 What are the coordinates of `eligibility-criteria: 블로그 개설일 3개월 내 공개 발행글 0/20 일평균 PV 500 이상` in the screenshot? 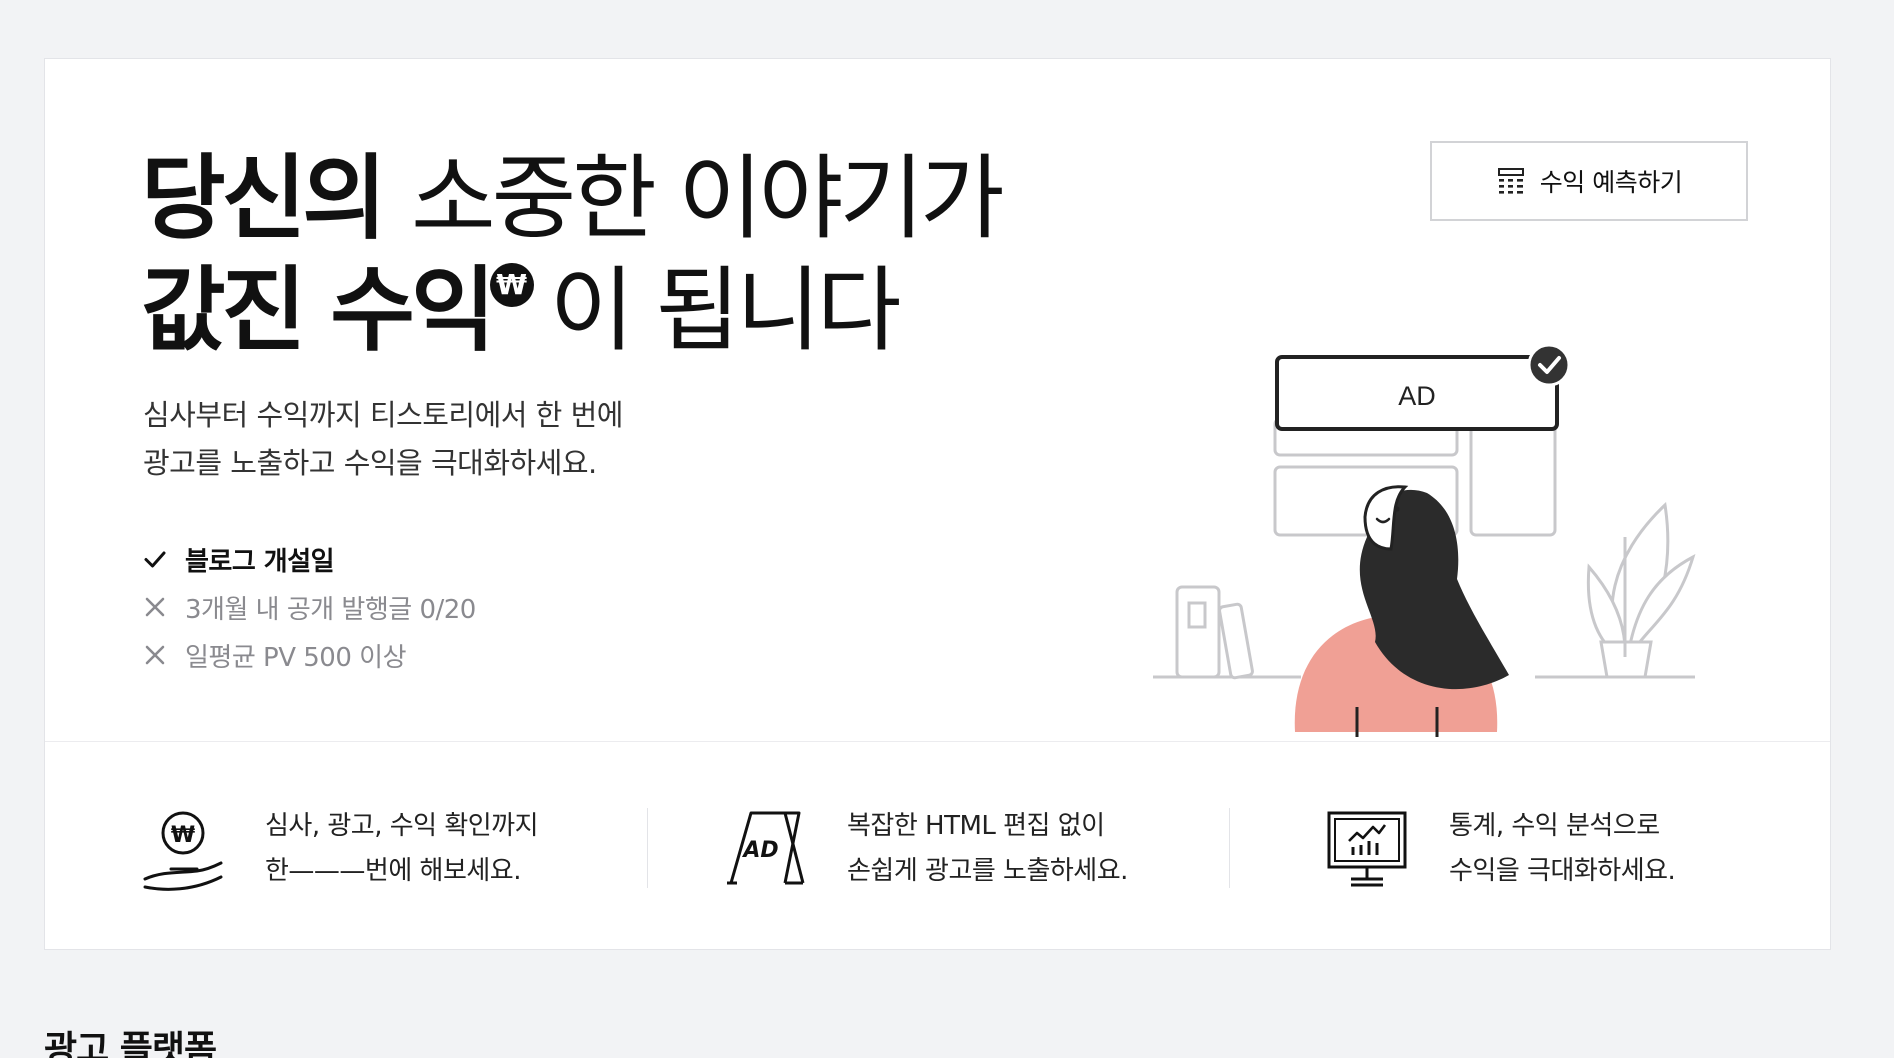 It's located at (309, 607).